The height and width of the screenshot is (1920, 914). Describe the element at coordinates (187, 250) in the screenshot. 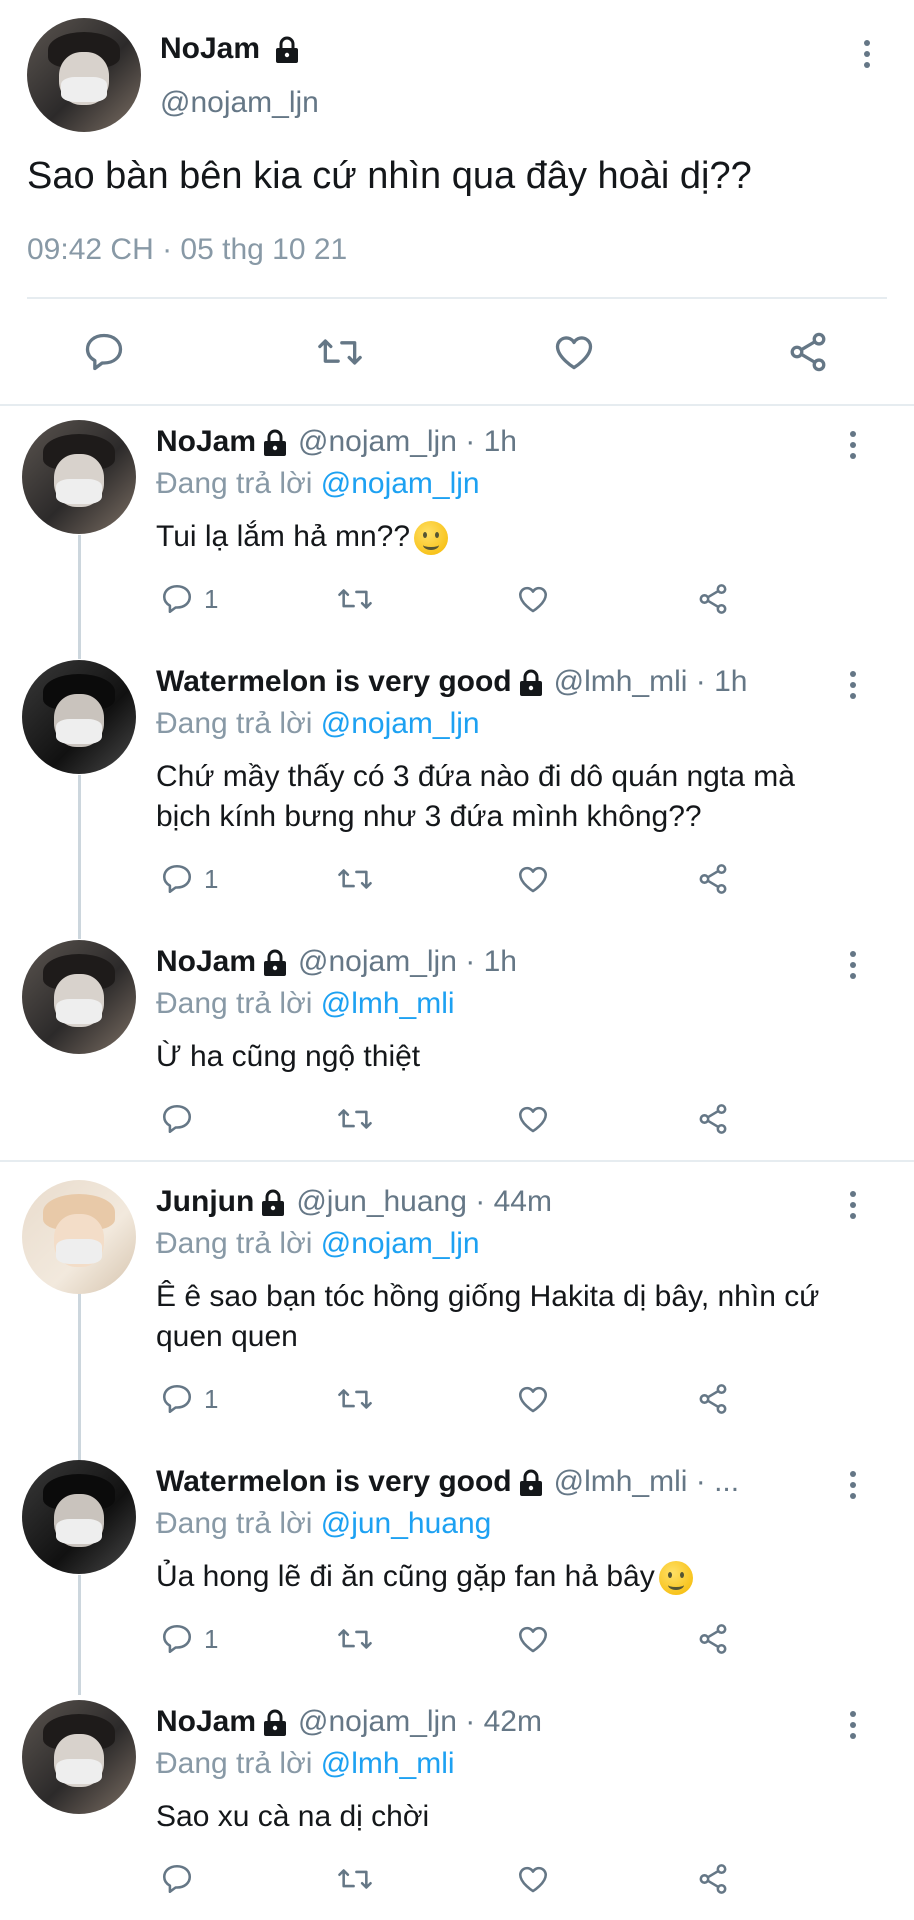

I see `tweet-timestamp: 09:42 CH · 05 thg 10 21` at that location.